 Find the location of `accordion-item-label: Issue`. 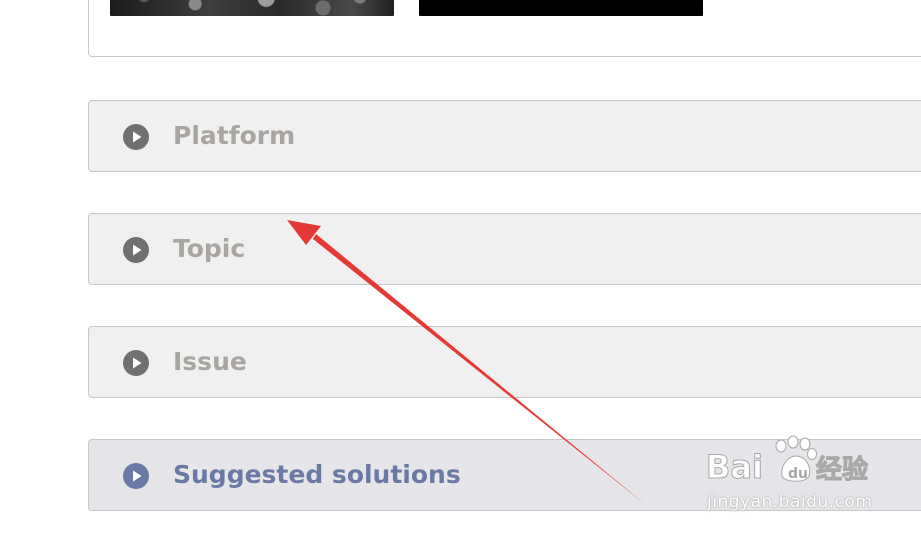

accordion-item-label: Issue is located at coordinates (210, 361).